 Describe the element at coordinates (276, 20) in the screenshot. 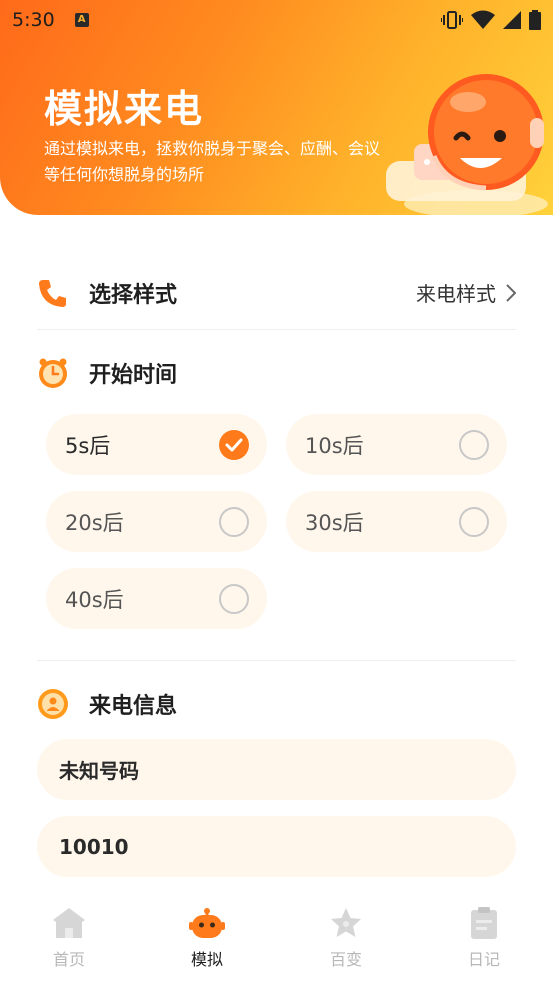

I see `status-bar: 5:30 A` at that location.